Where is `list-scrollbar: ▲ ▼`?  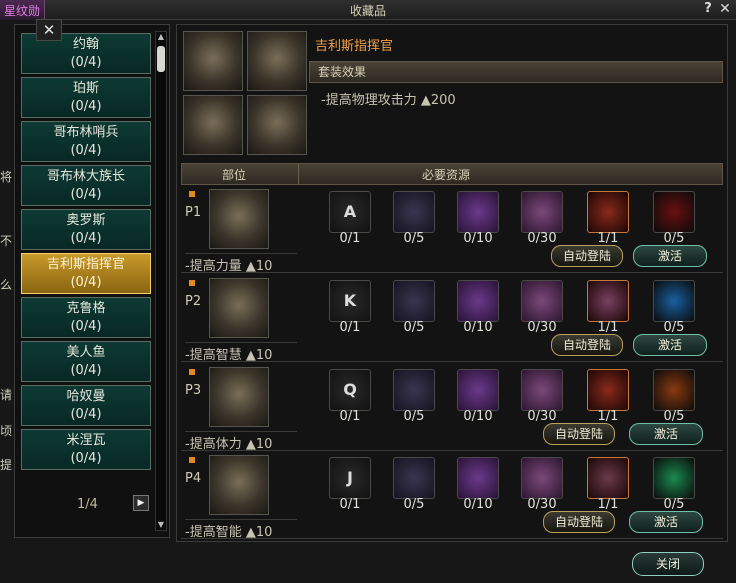 list-scrollbar: ▲ ▼ is located at coordinates (161, 281).